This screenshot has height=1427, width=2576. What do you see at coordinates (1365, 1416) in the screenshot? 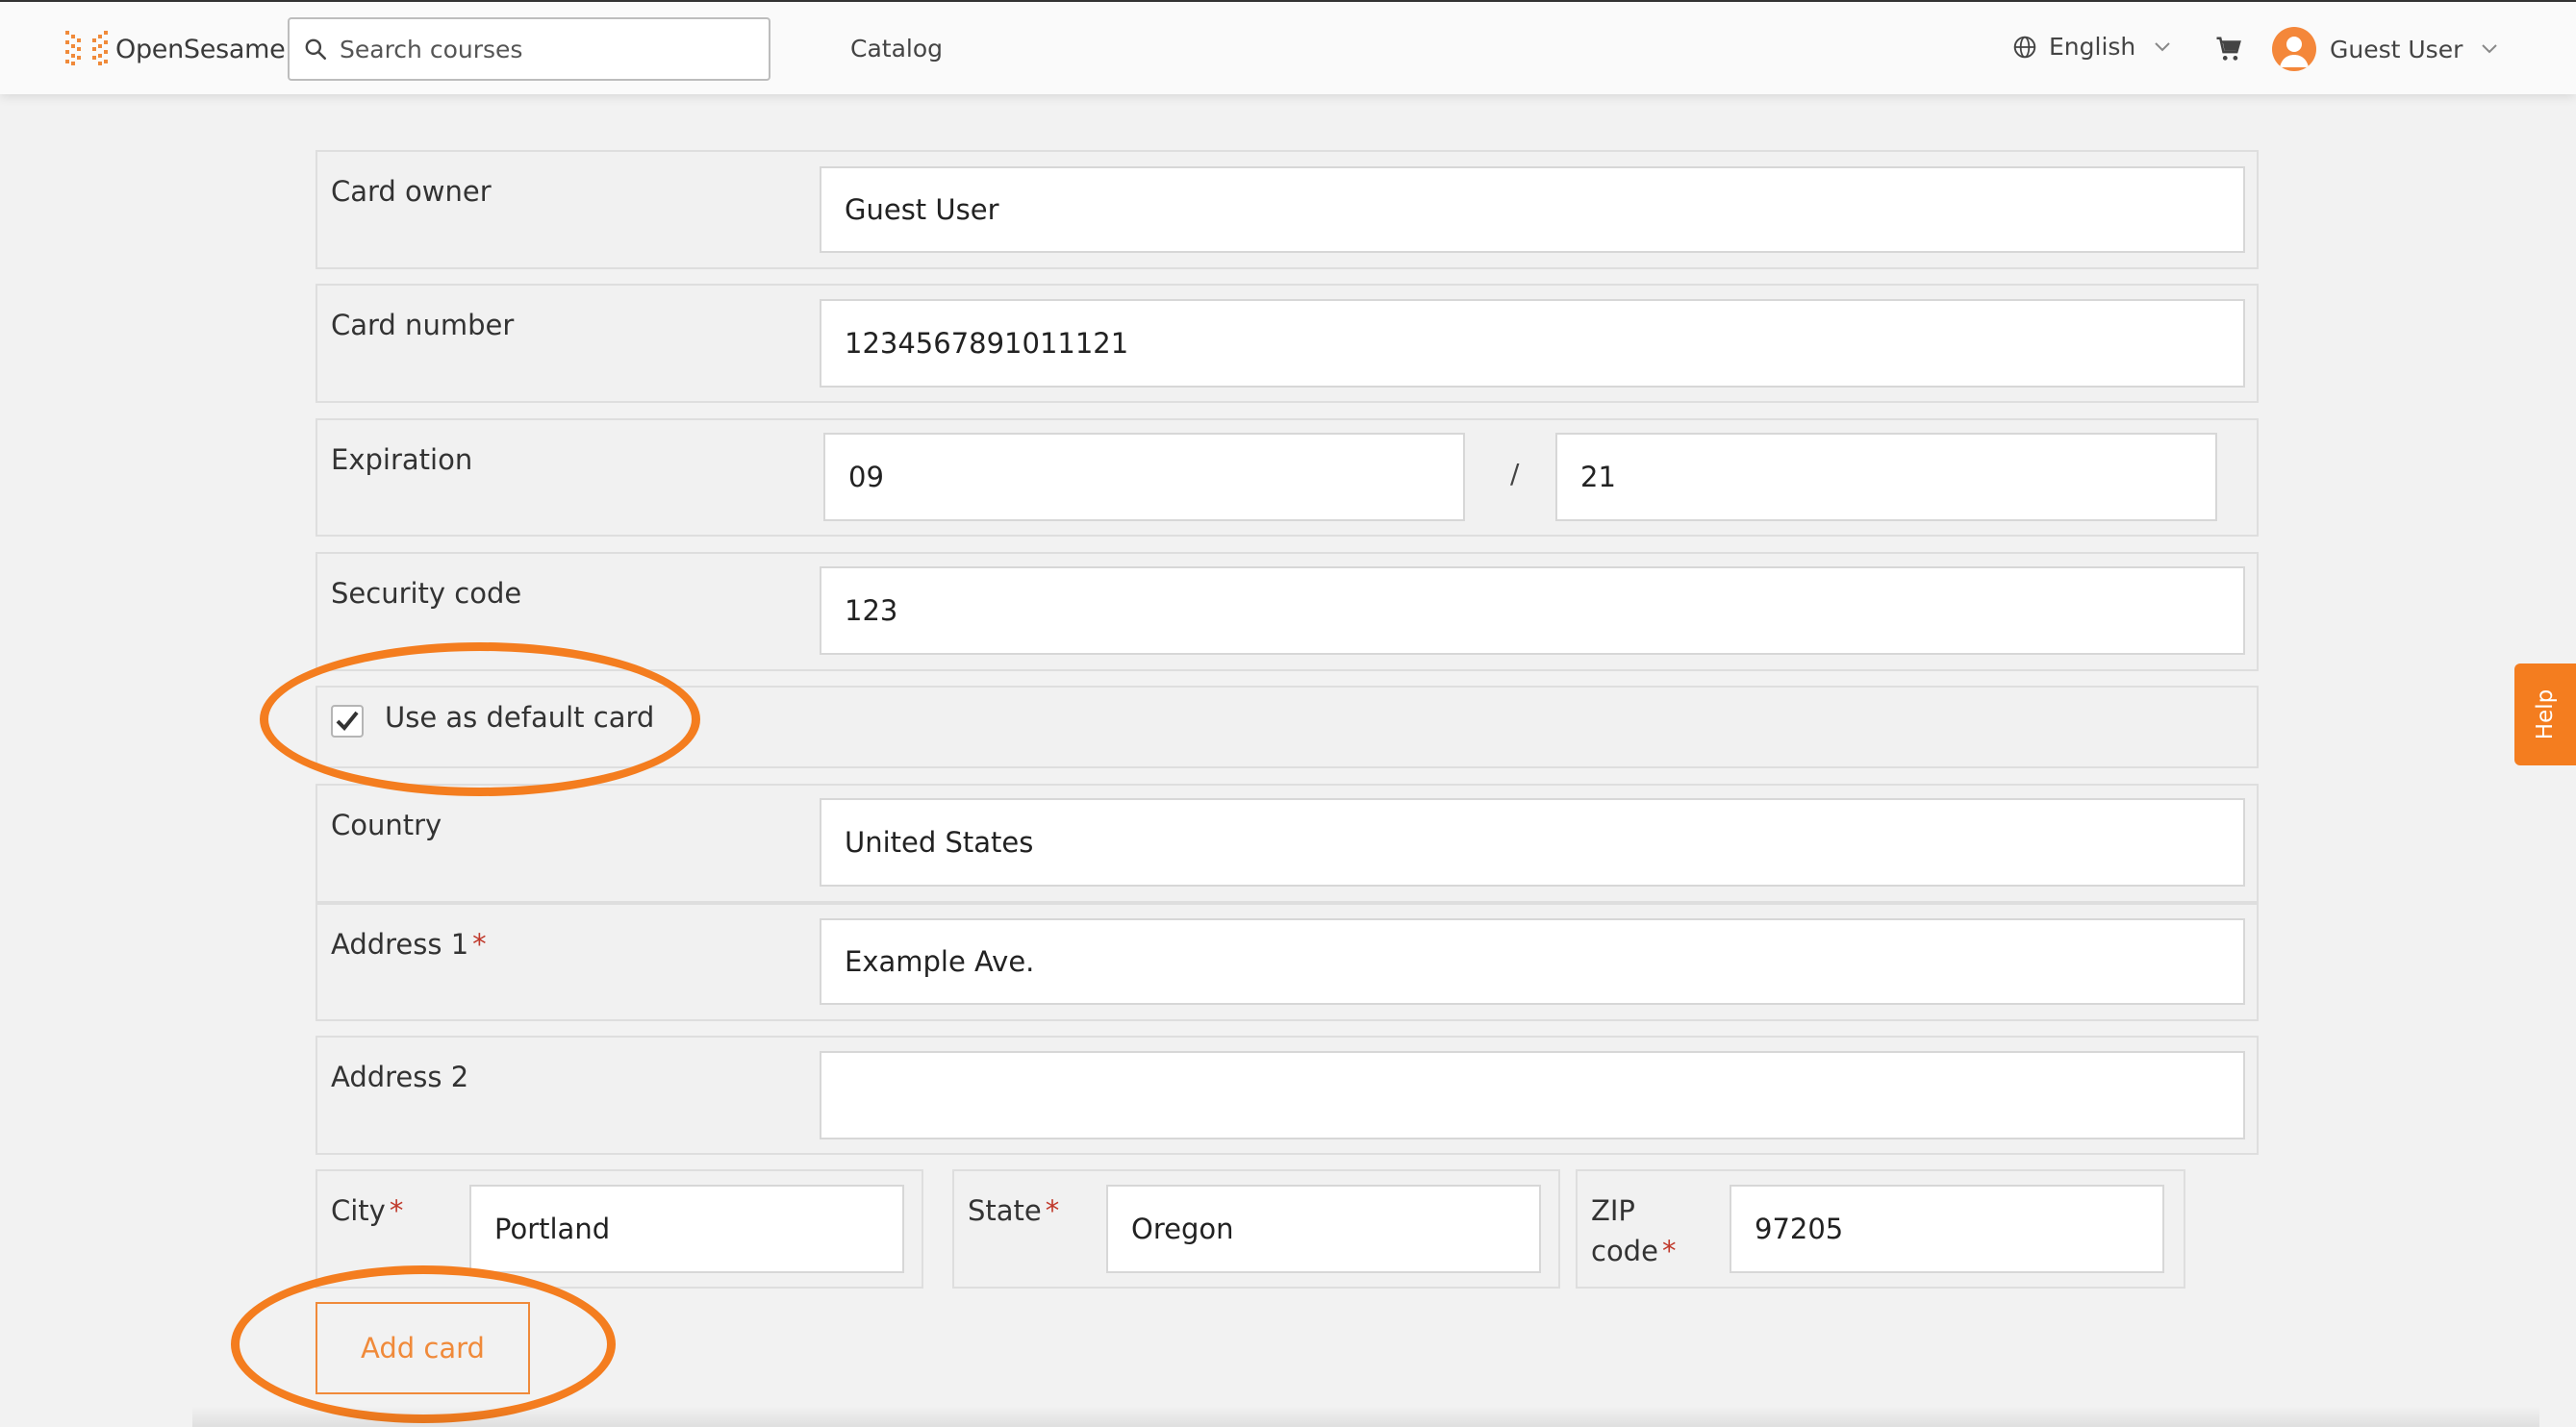
I see `bottom-shadow` at bounding box center [1365, 1416].